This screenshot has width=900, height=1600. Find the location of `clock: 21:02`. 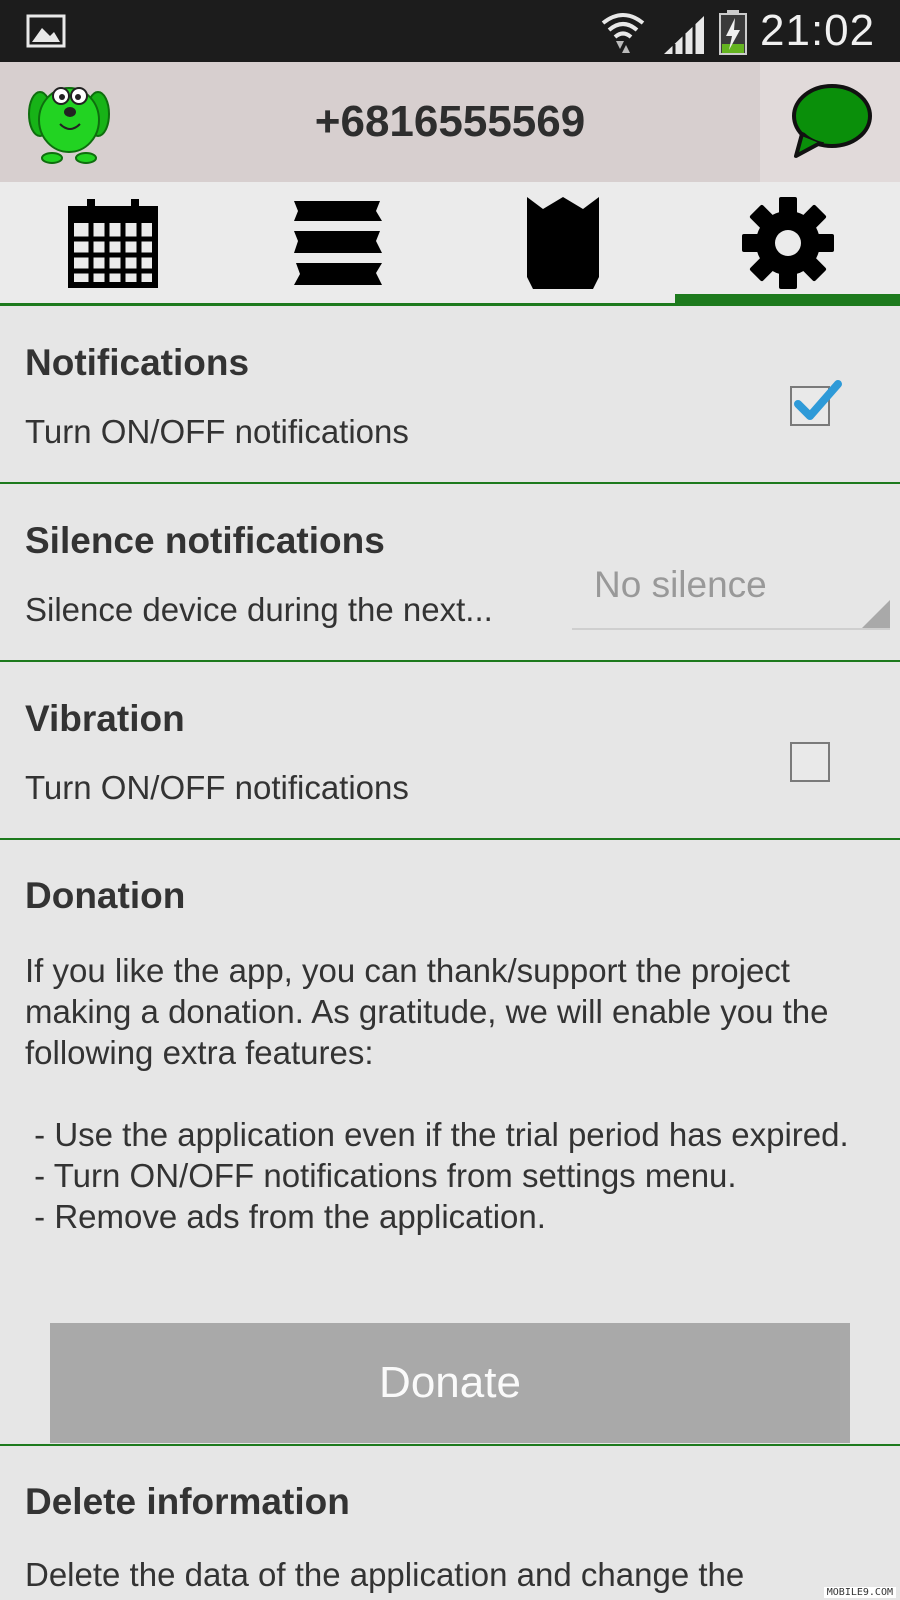

clock: 21:02 is located at coordinates (818, 30).